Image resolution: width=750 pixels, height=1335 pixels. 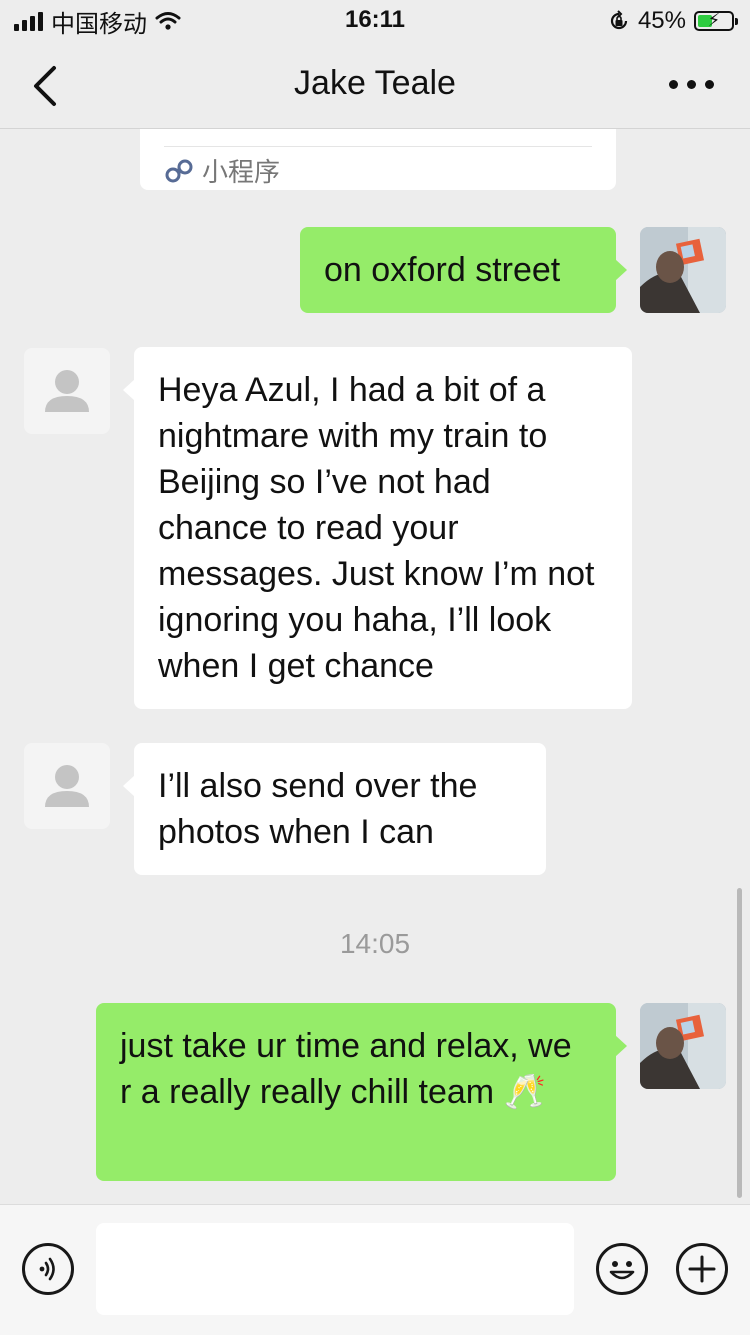 What do you see at coordinates (48, 1269) in the screenshot?
I see `voice-icon` at bounding box center [48, 1269].